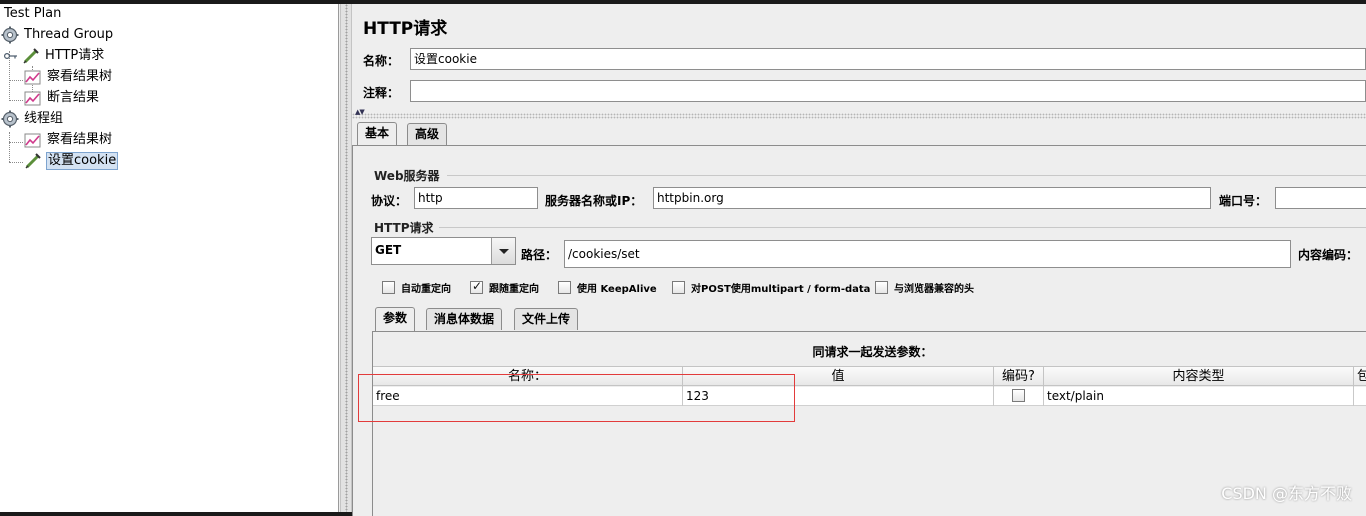 This screenshot has width=1366, height=516. I want to click on checkbox-label: 使用 KeepAlive, so click(617, 289).